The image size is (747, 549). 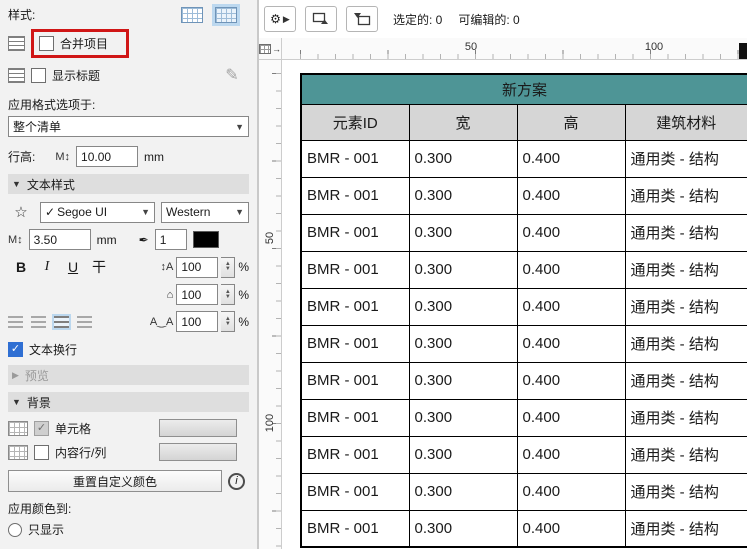 I want to click on text-wrap-checkbox, so click(x=15, y=349).